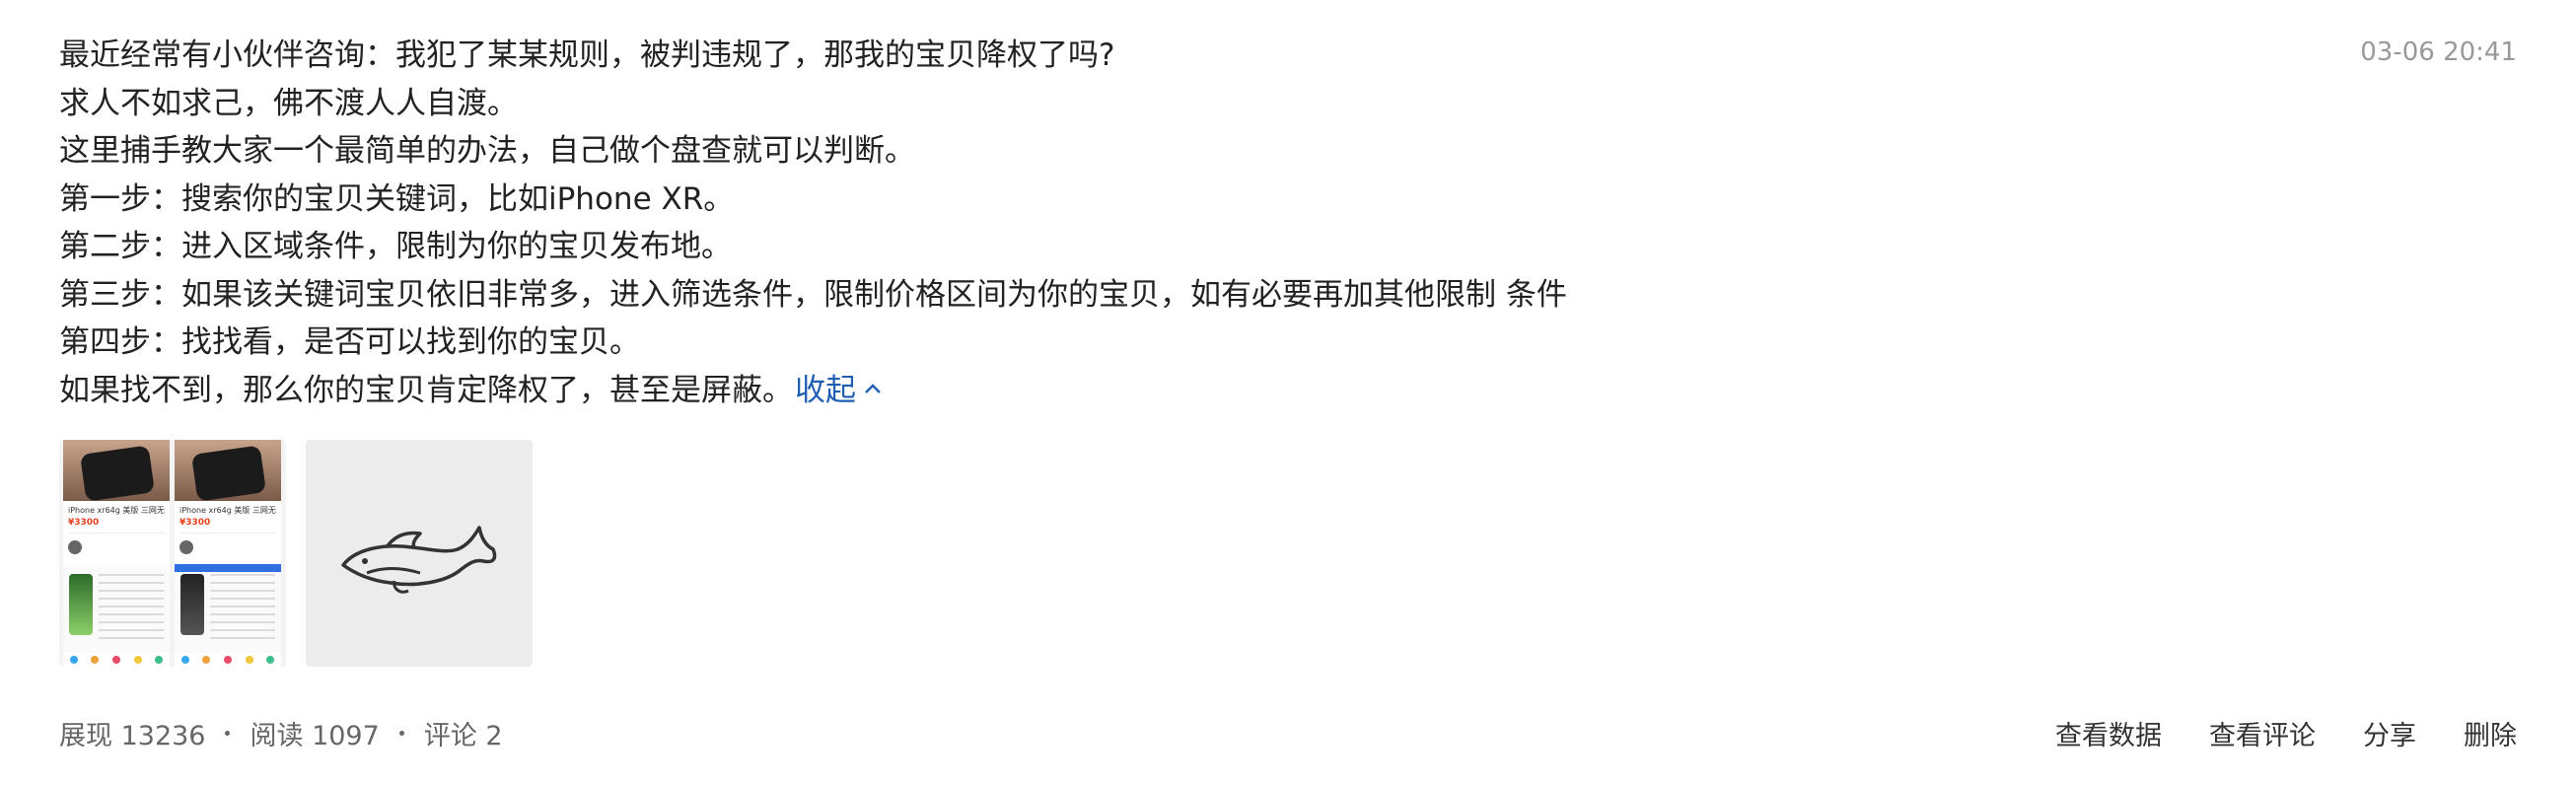 This screenshot has height=785, width=2576. I want to click on post-last-line: 如果找不到，那么你的宝贝肯定降权了，甚至是屏蔽。收起, so click(1288, 391).